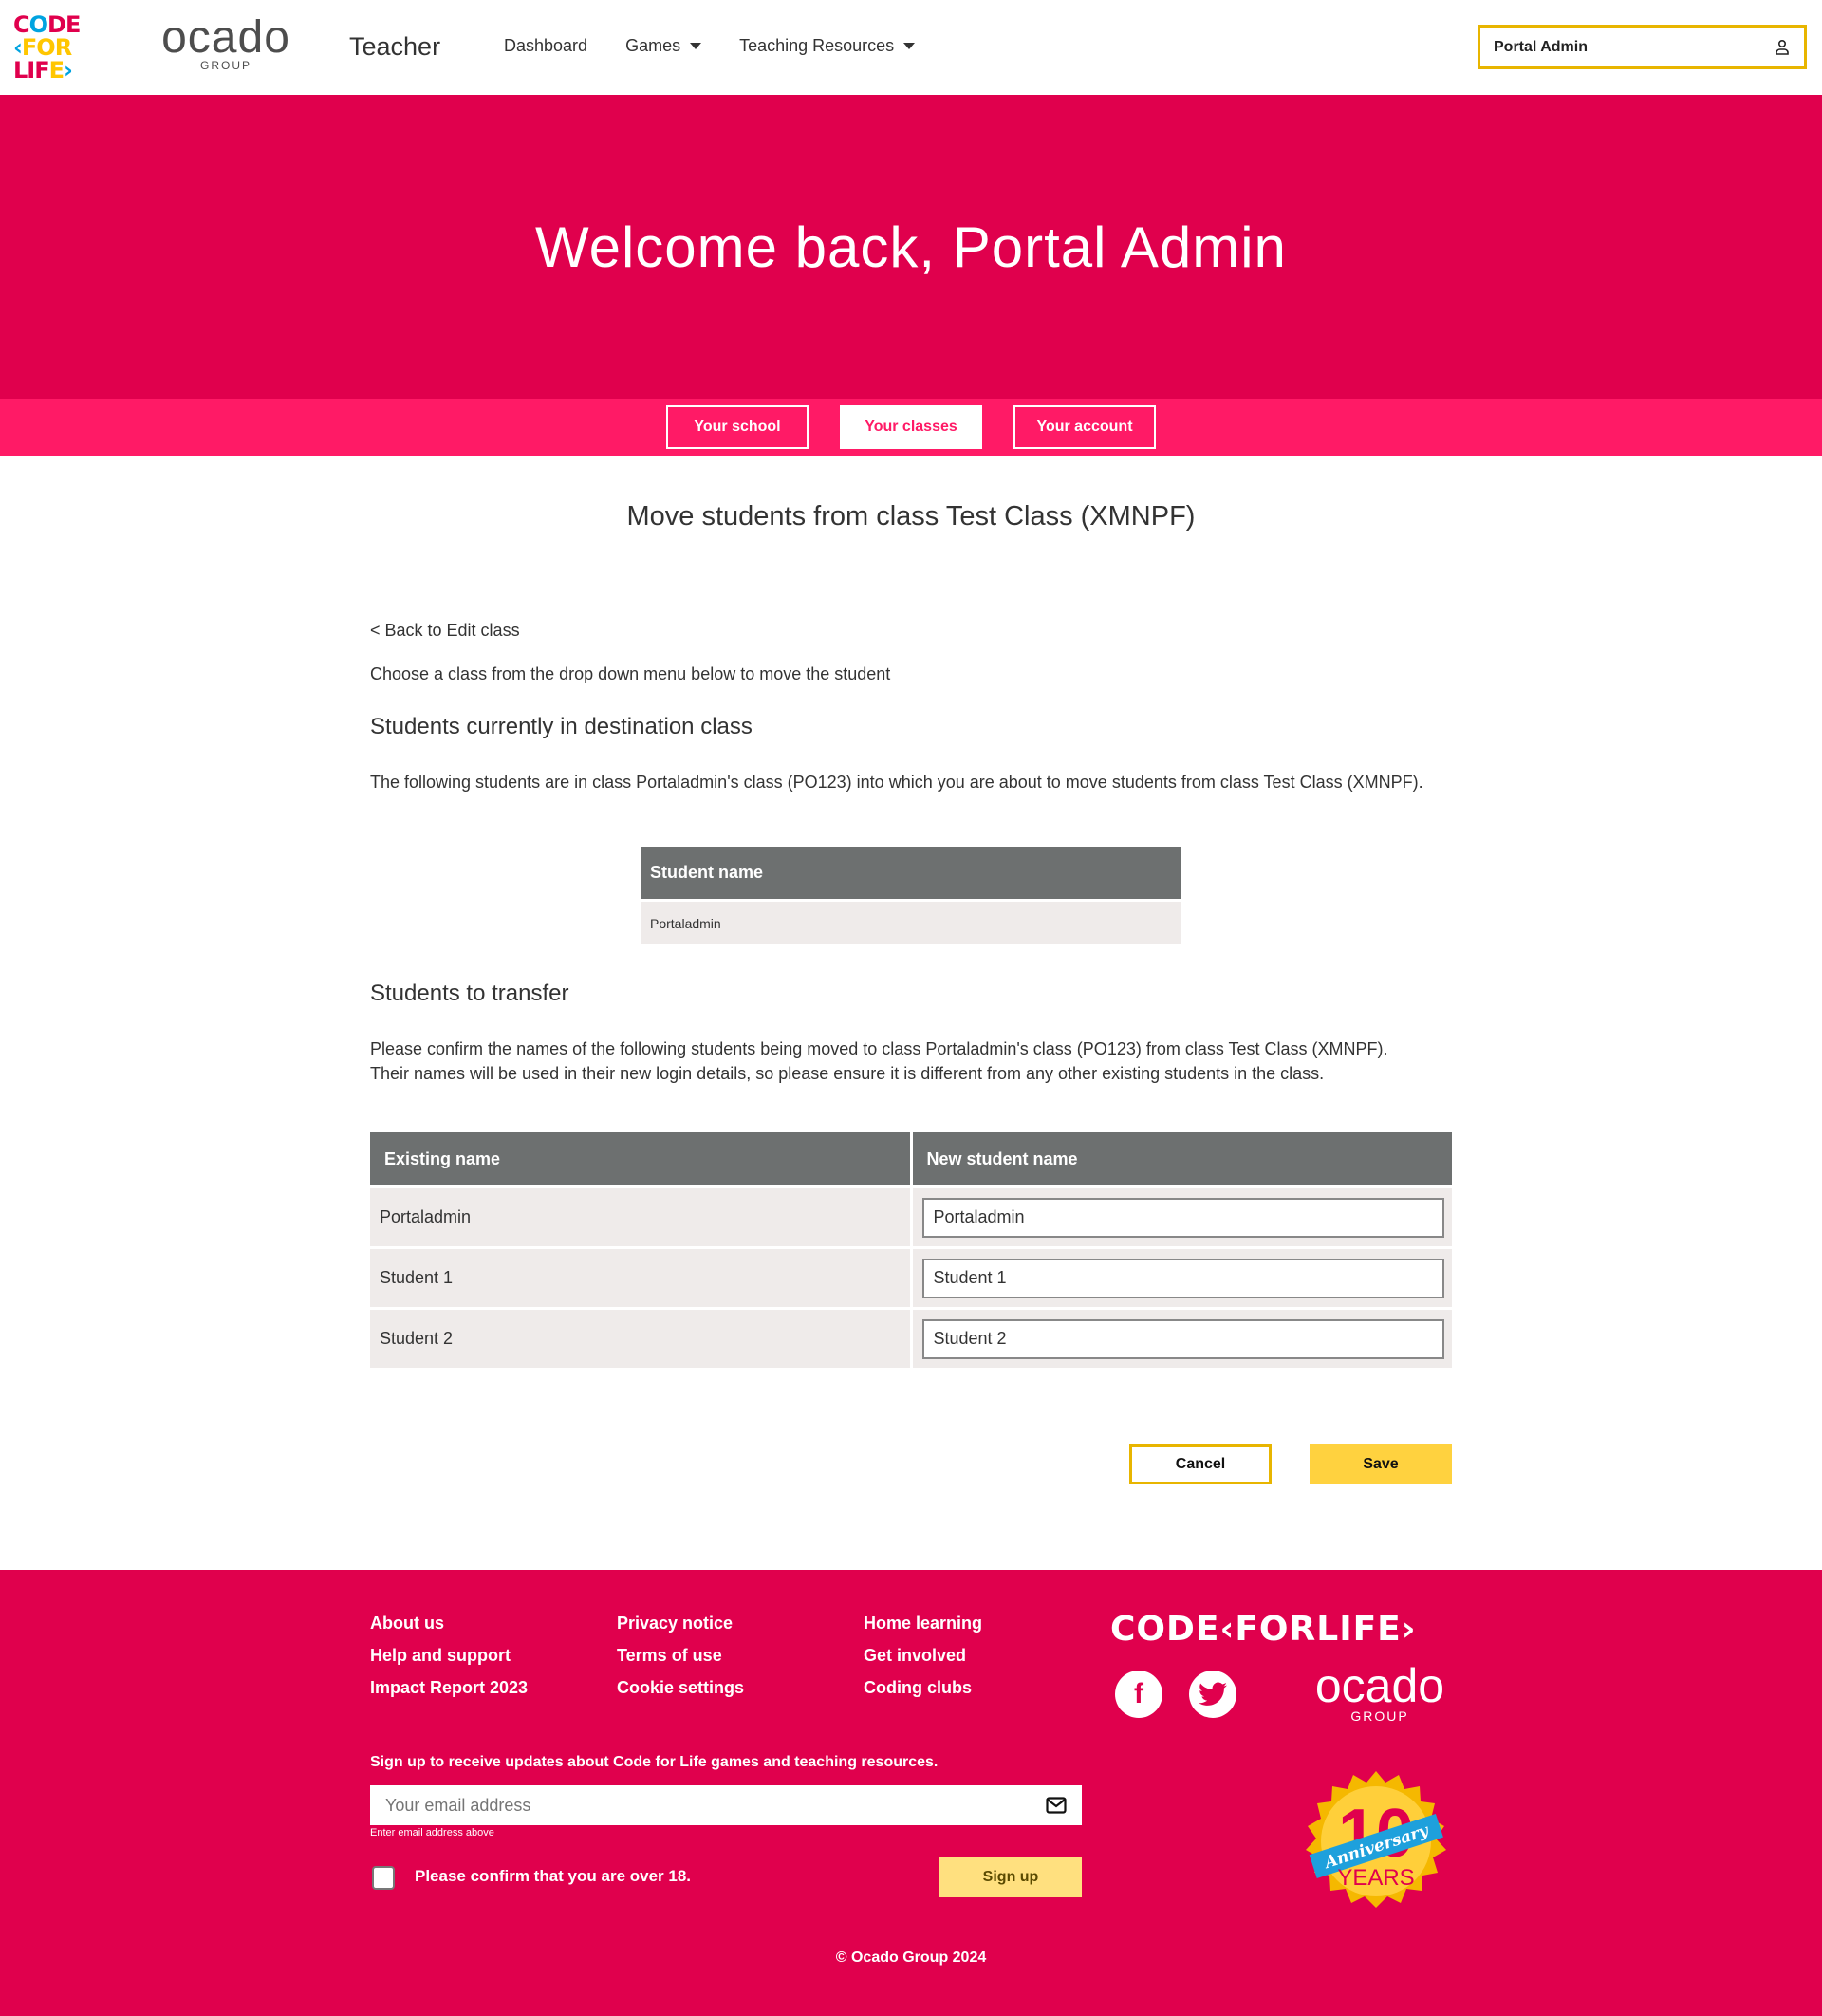 Image resolution: width=1822 pixels, height=2016 pixels. I want to click on tab-your-school: Your school, so click(737, 427).